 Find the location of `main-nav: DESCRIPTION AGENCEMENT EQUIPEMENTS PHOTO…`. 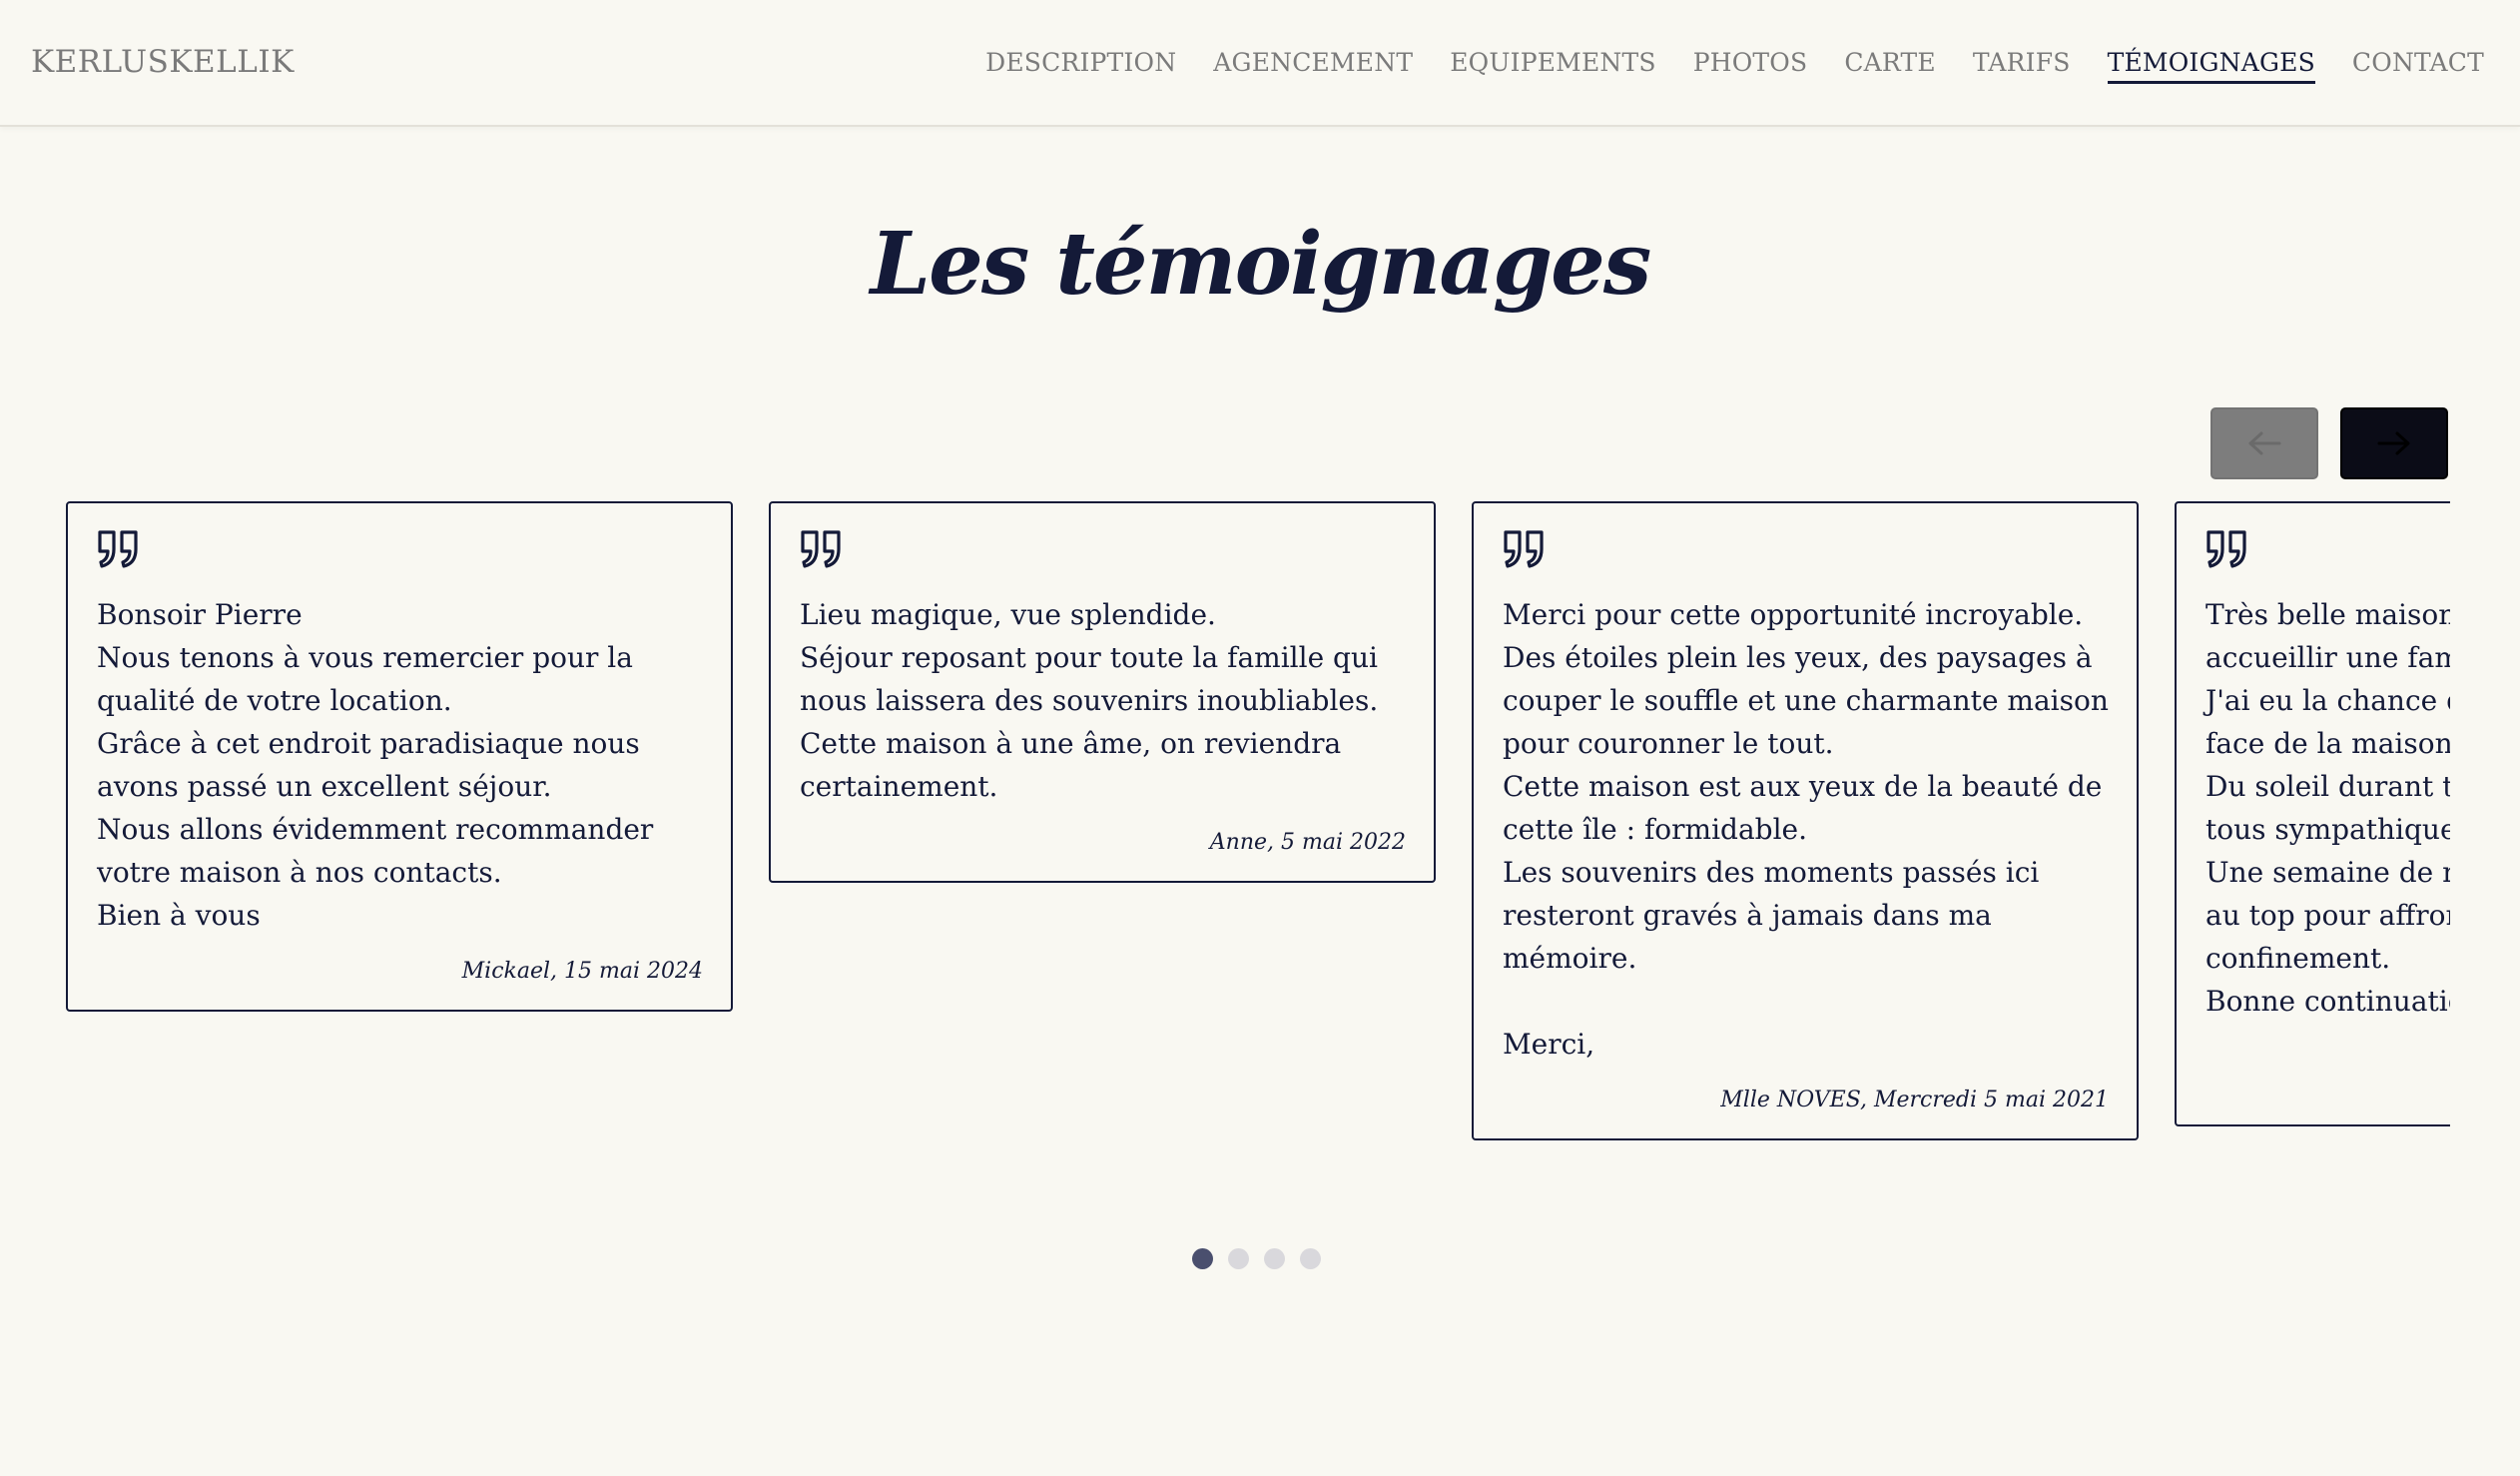

main-nav: DESCRIPTION AGENCEMENT EQUIPEMENTS PHOTO… is located at coordinates (1734, 67).